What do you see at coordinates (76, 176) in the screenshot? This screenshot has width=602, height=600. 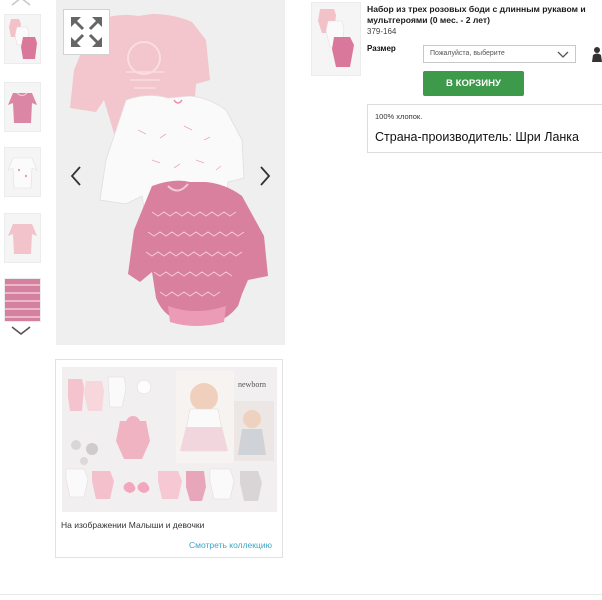 I see `chevron-left-icon` at bounding box center [76, 176].